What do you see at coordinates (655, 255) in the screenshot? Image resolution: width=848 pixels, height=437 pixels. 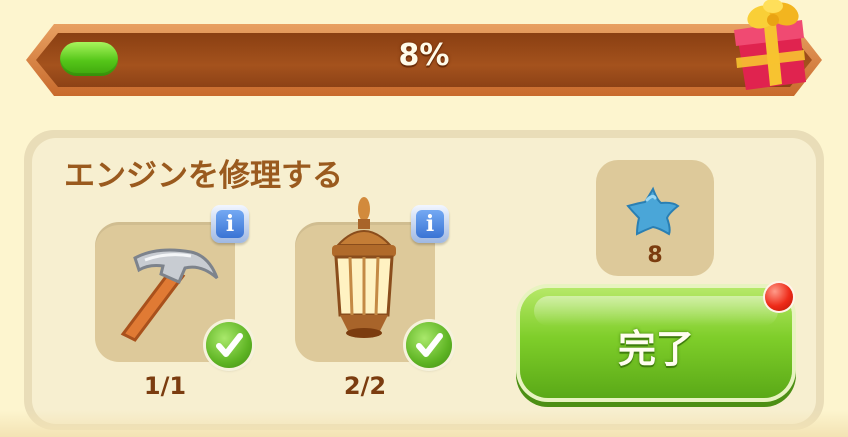 I see `reward-amount: 8` at bounding box center [655, 255].